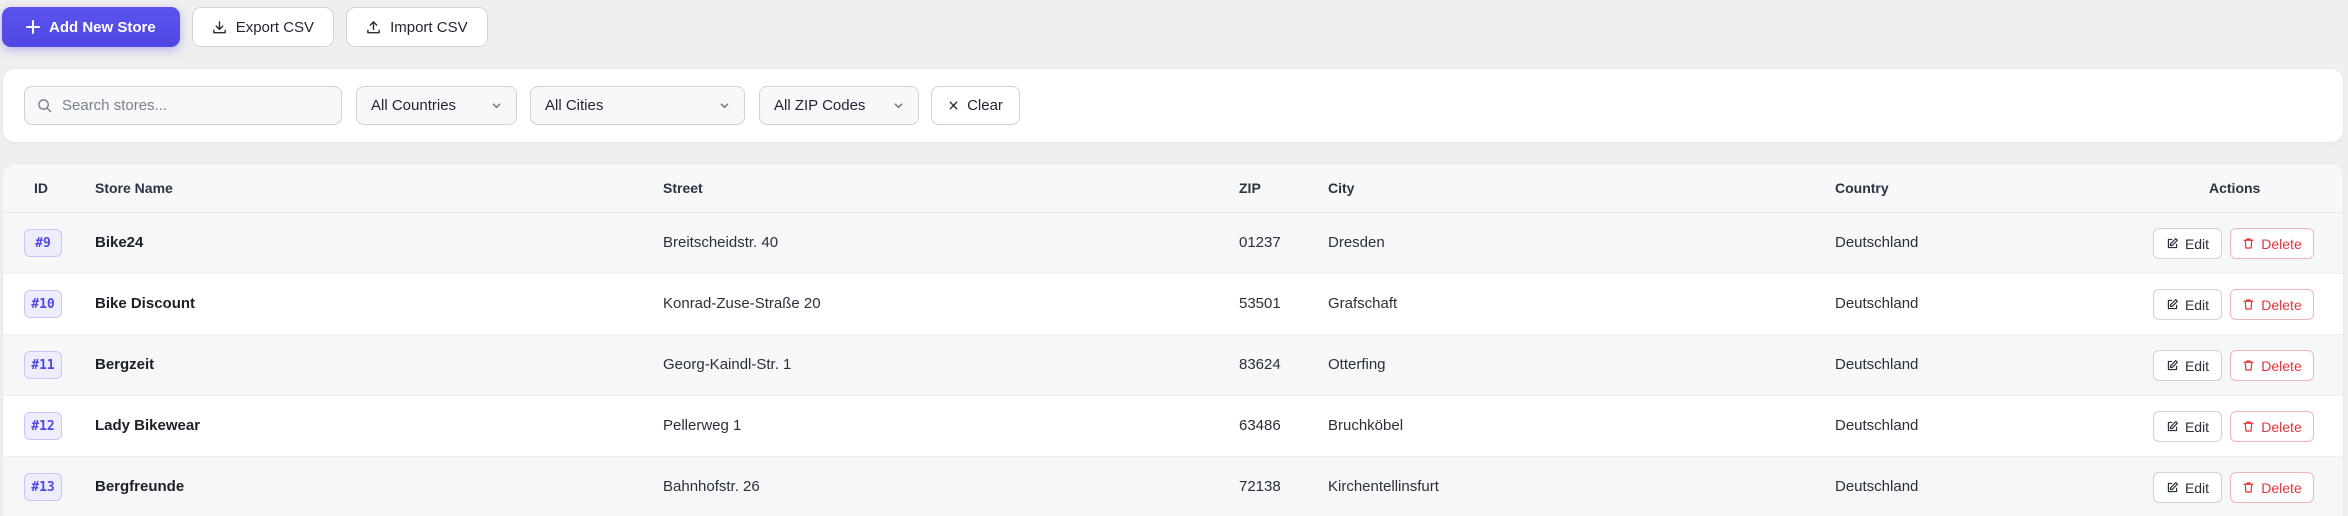  I want to click on store-street: Breitscheidstr. 40, so click(721, 242).